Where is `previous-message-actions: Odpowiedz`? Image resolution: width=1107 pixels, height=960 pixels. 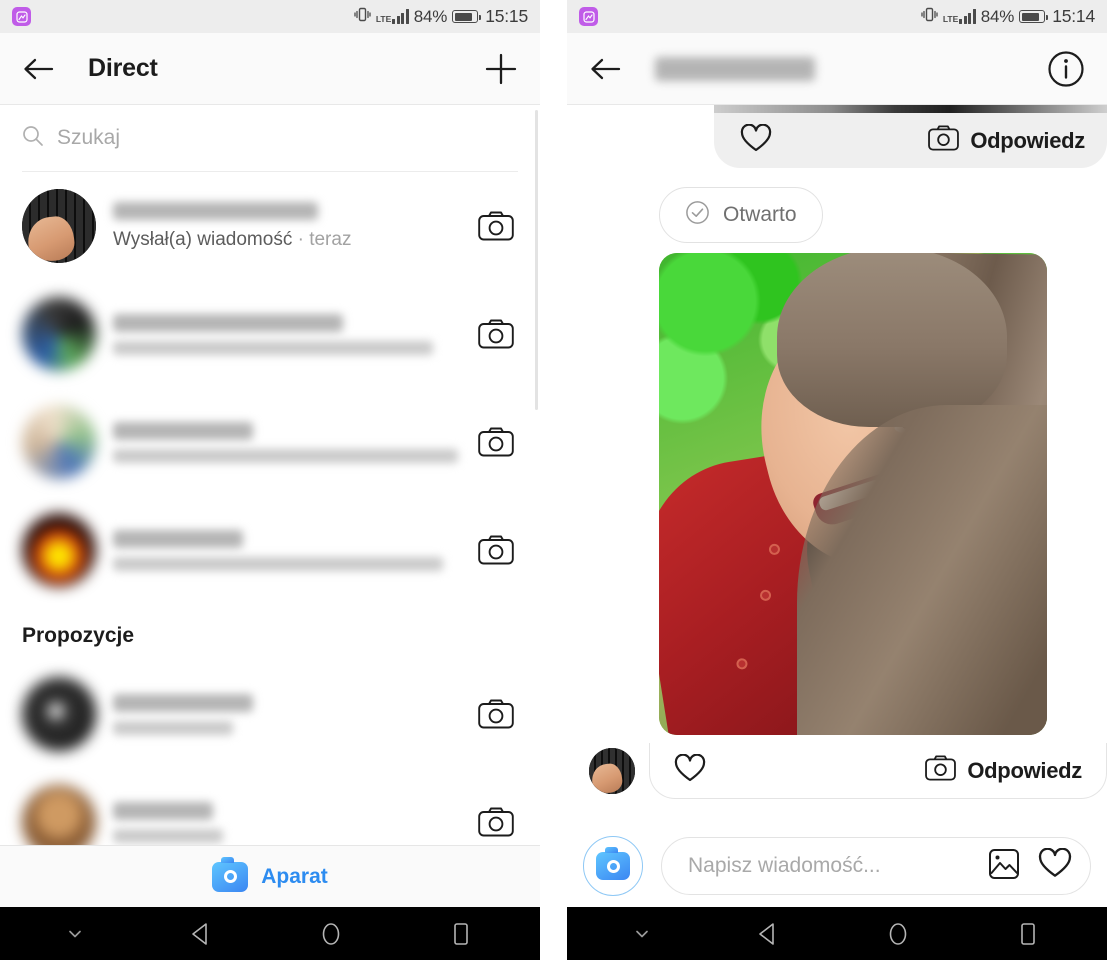
previous-message-actions: Odpowiedz is located at coordinates (910, 140).